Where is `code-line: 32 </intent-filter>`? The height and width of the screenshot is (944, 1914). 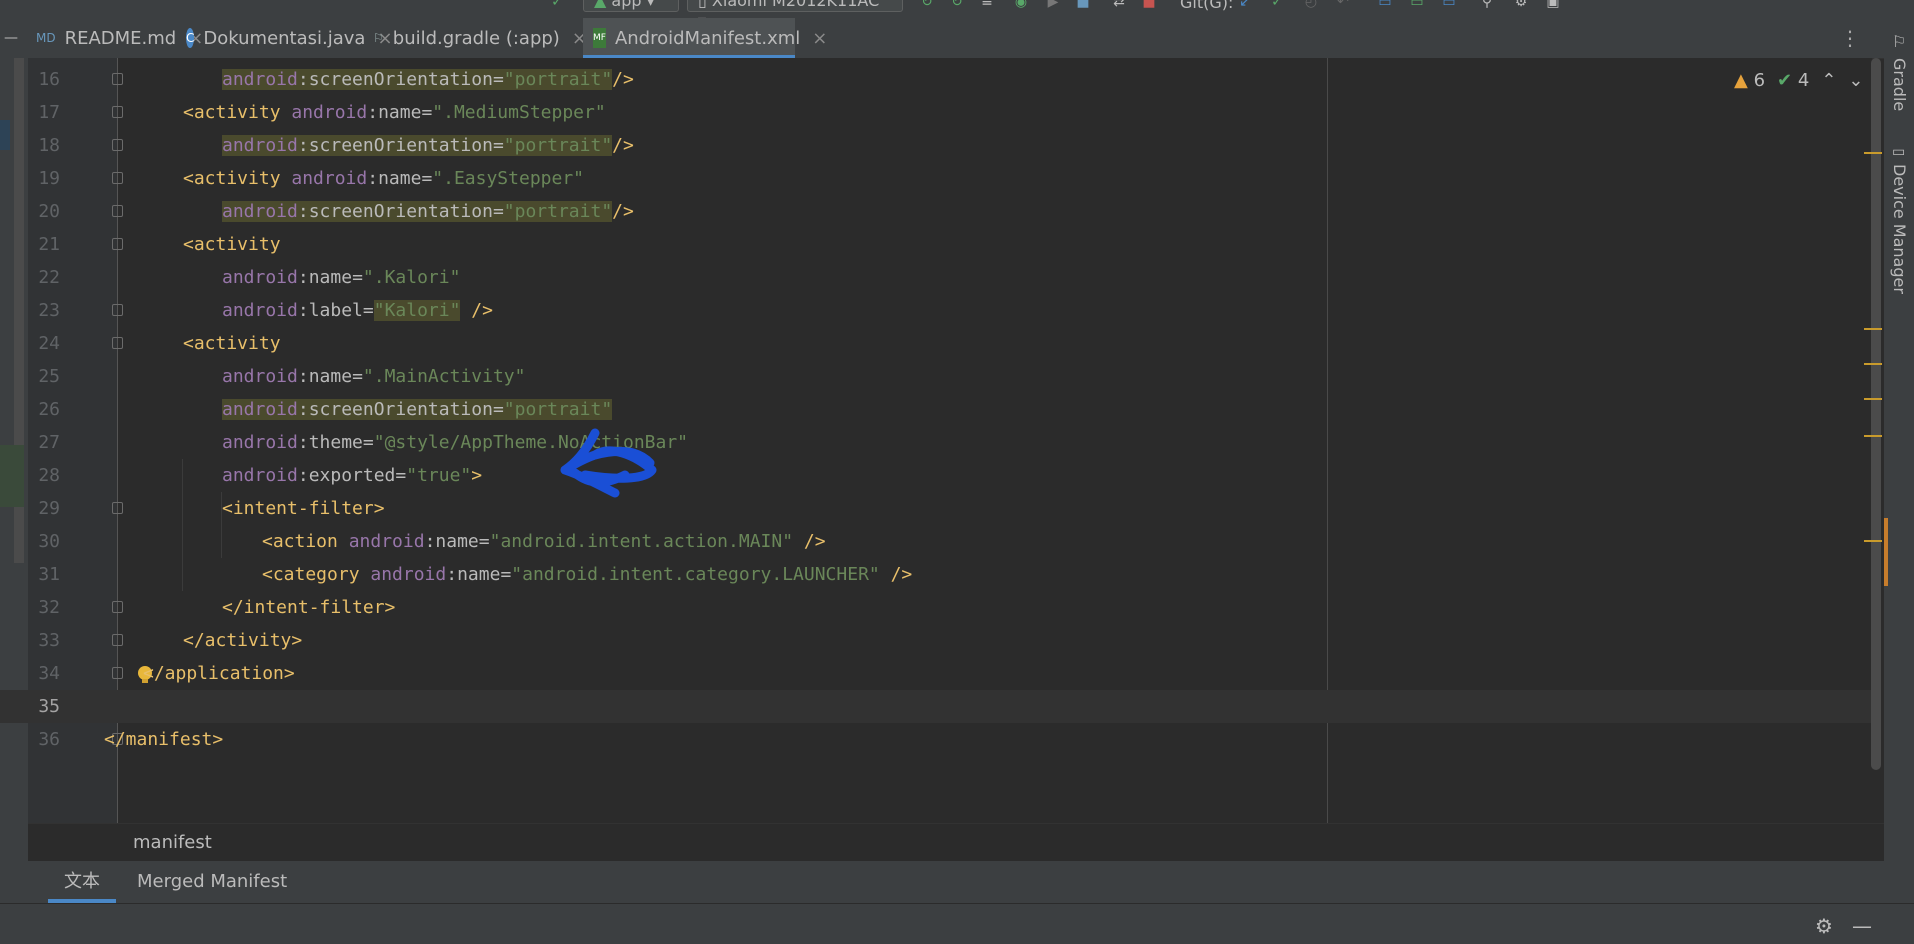
code-line: 32 </intent-filter> is located at coordinates (936, 607).